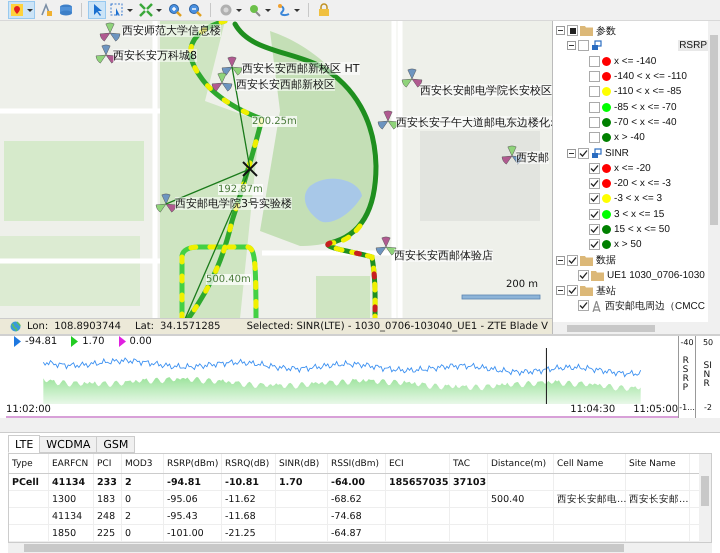  Describe the element at coordinates (650, 76) in the screenshot. I see `tree-item: -140 < x <= -110` at that location.